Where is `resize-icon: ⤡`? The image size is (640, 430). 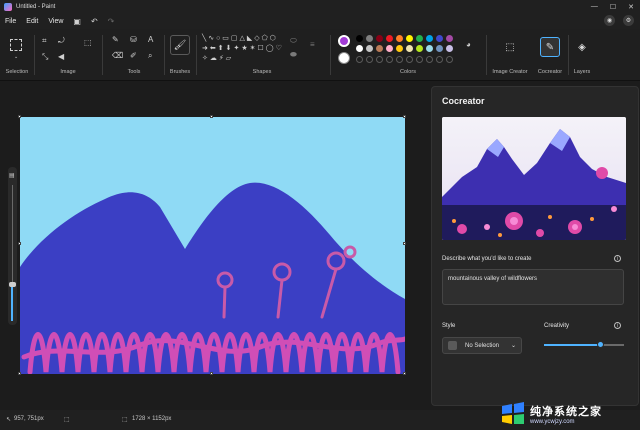
resize-icon: ⤡ is located at coordinates (45, 57).